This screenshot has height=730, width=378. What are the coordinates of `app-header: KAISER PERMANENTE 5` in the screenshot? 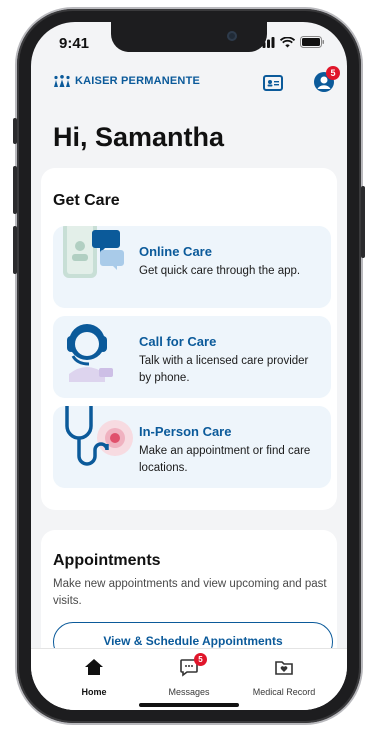 It's located at (189, 86).